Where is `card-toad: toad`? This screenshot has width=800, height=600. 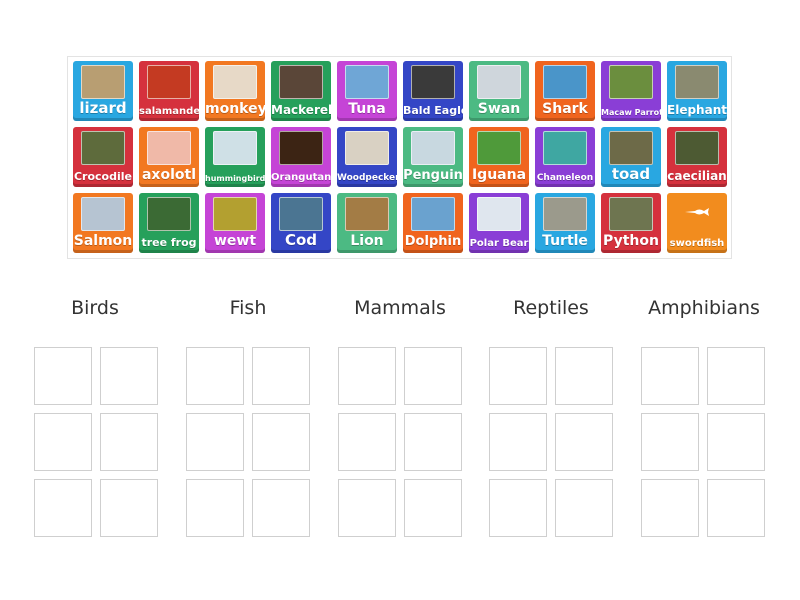
card-toad: toad is located at coordinates (631, 157).